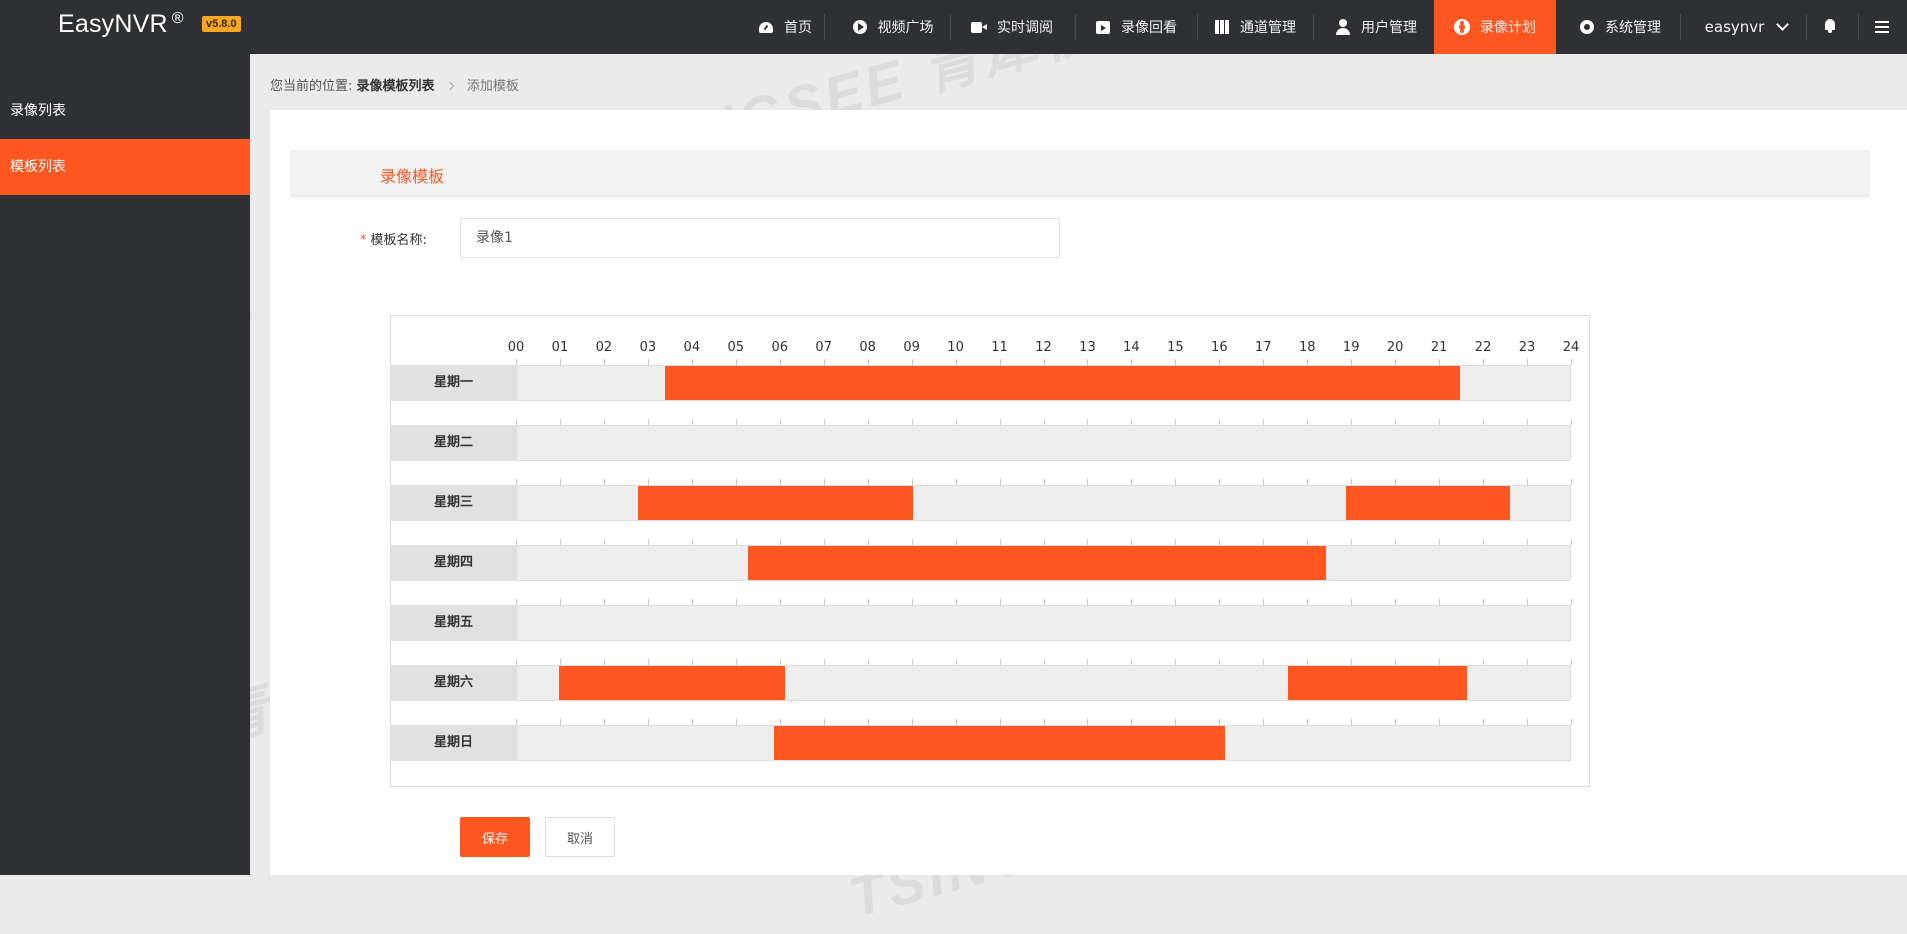 The height and width of the screenshot is (934, 1907). Describe the element at coordinates (1103, 27) in the screenshot. I see `replay-icon` at that location.